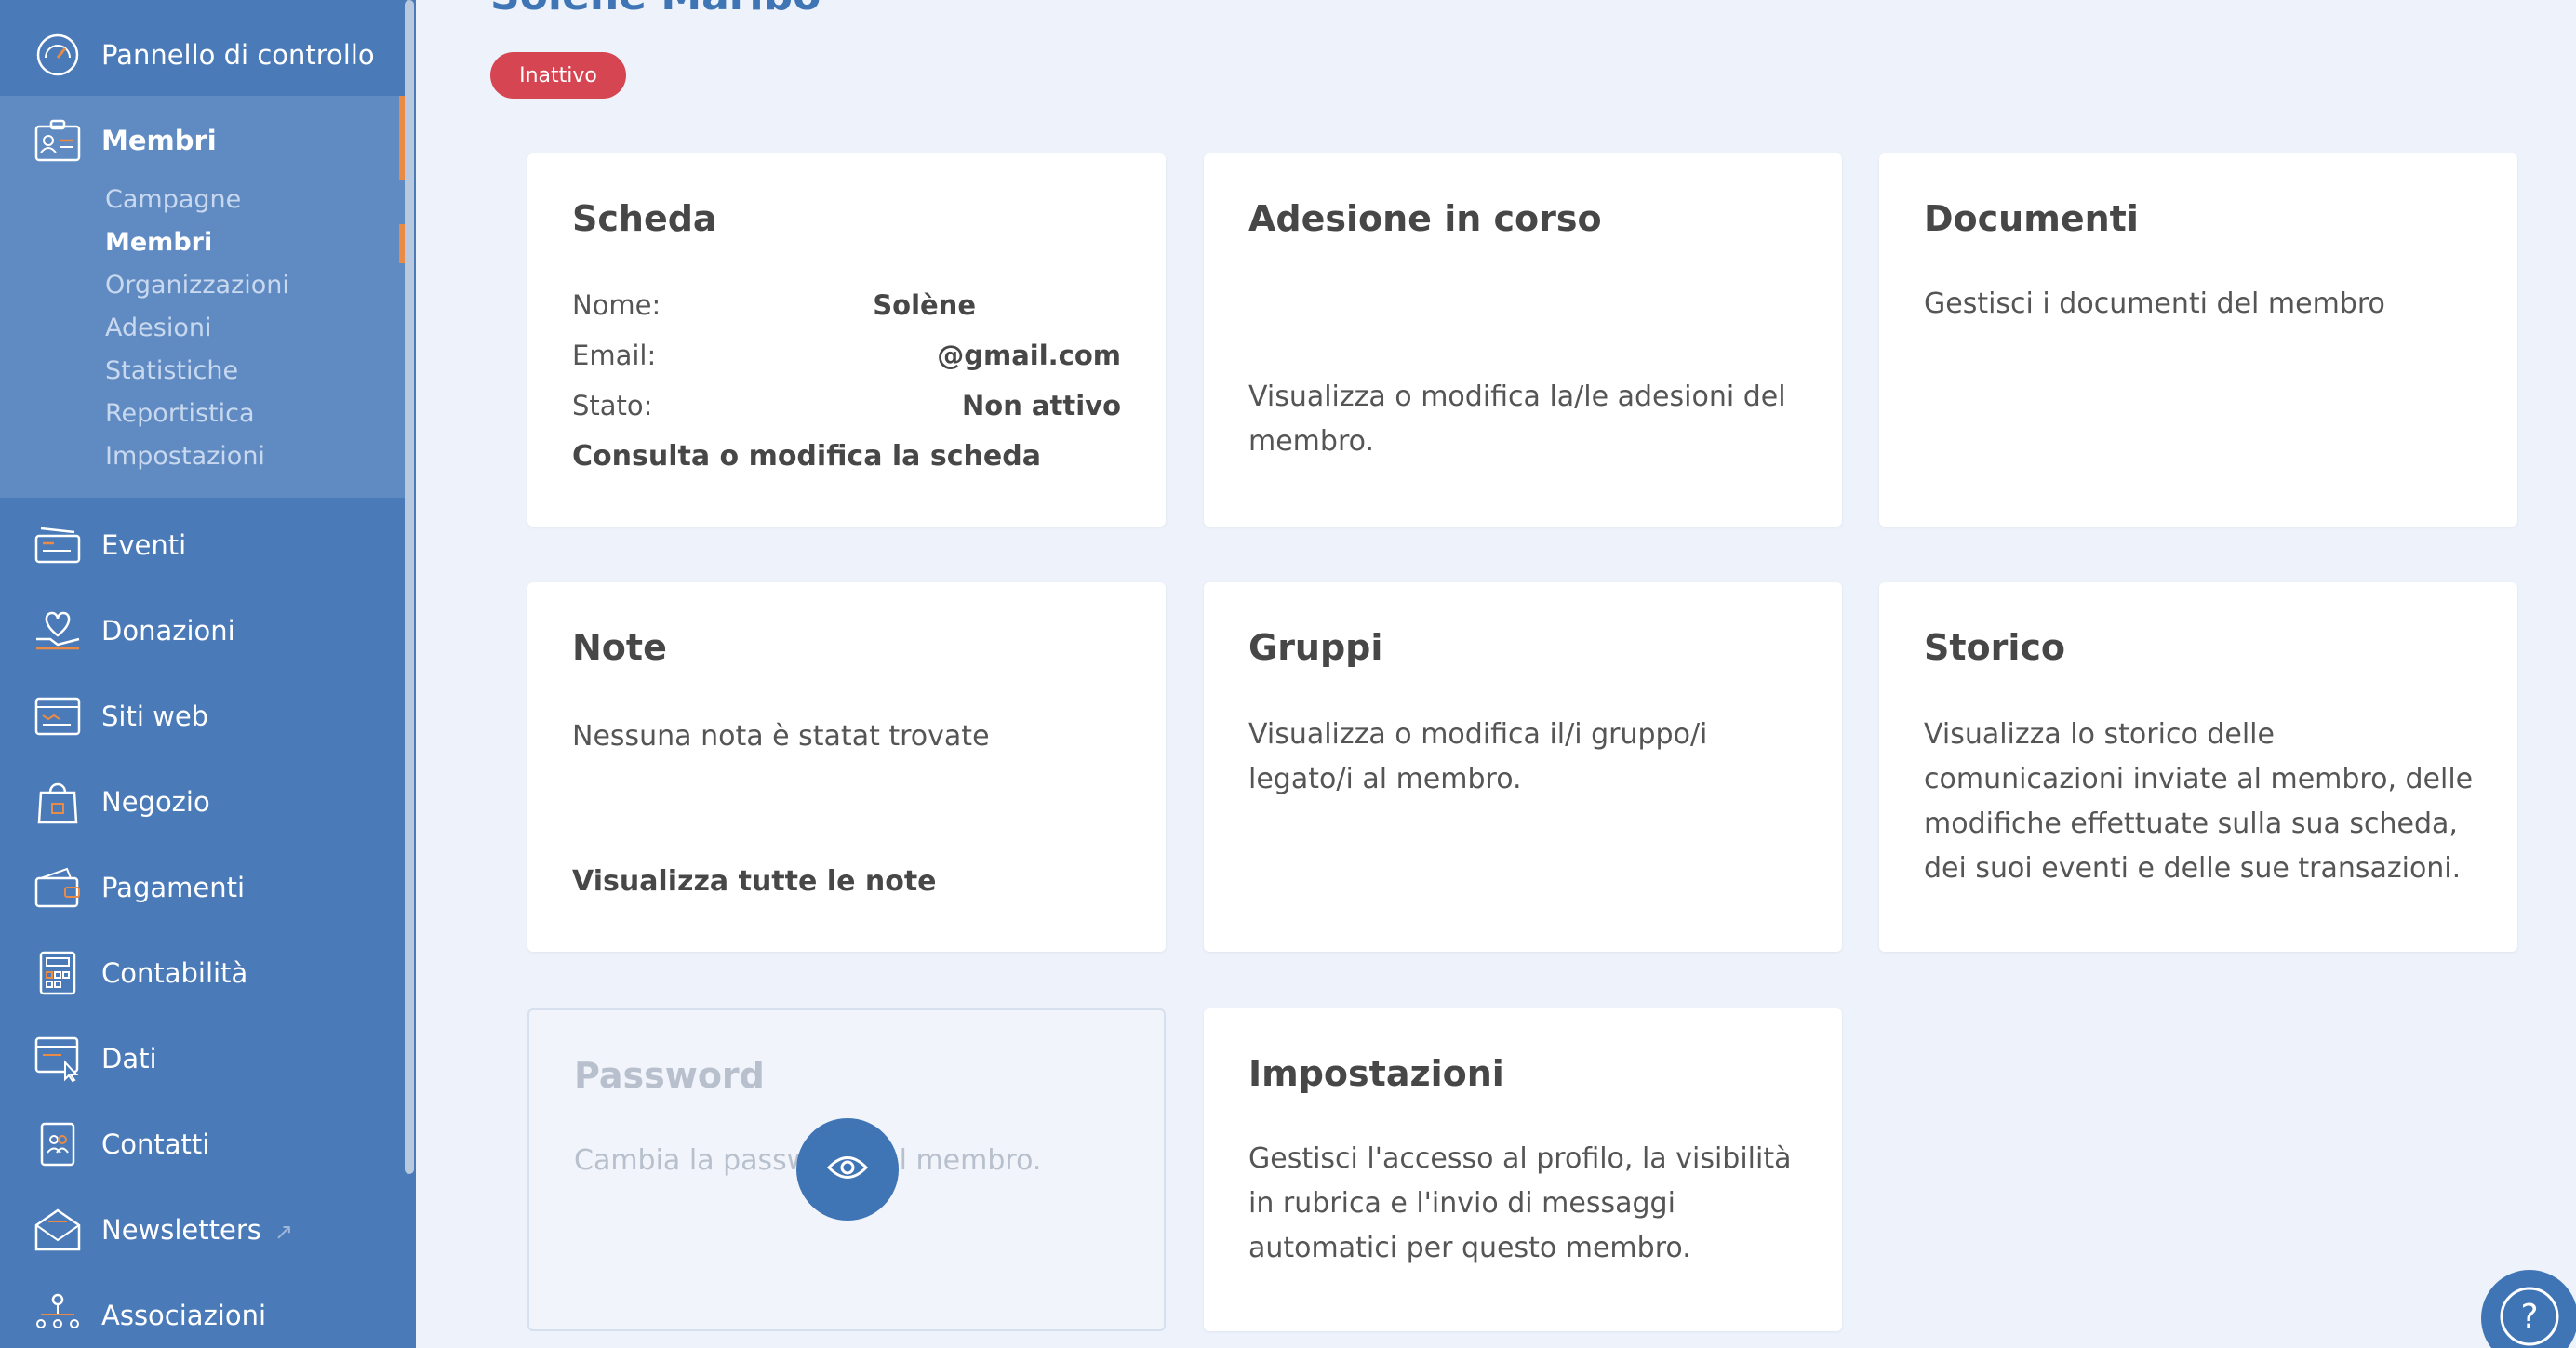 This screenshot has width=2576, height=1348. I want to click on submenu-item-statistics: Statistiche, so click(171, 370).